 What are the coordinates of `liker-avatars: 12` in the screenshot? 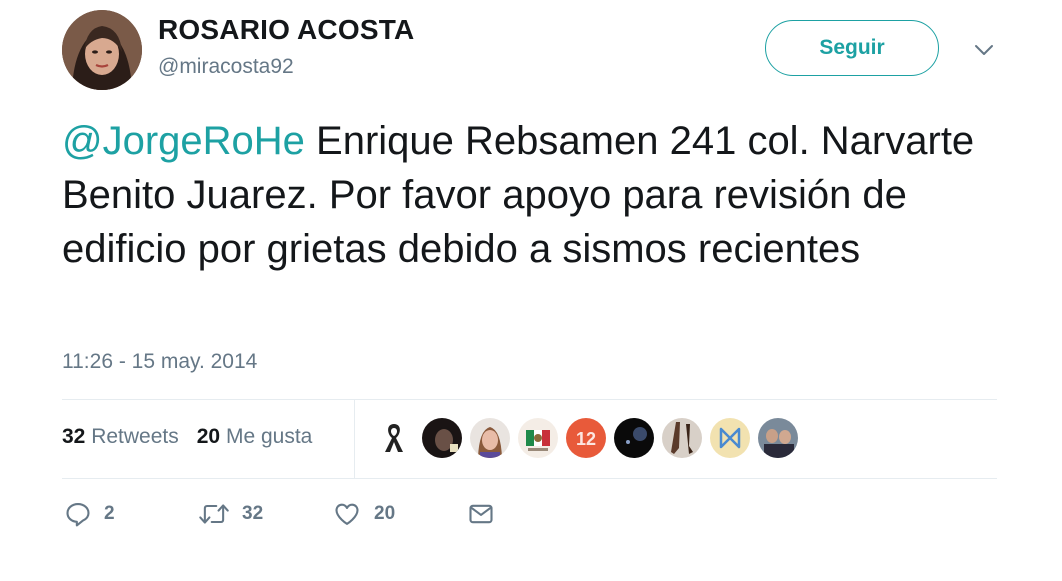 It's located at (586, 438).